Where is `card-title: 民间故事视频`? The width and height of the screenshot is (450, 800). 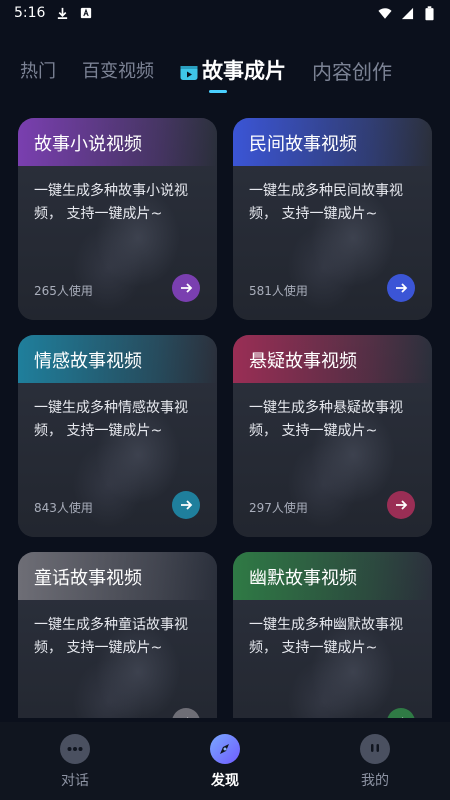
card-title: 民间故事视频 is located at coordinates (303, 144).